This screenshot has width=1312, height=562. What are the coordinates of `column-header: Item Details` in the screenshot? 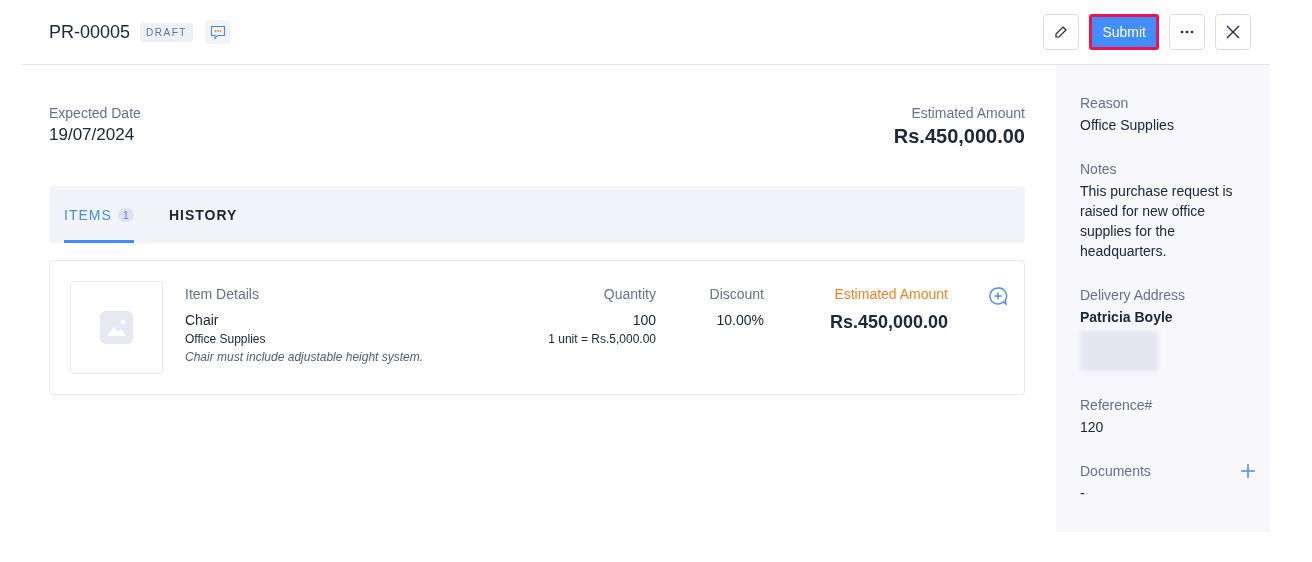 It's located at (222, 294).